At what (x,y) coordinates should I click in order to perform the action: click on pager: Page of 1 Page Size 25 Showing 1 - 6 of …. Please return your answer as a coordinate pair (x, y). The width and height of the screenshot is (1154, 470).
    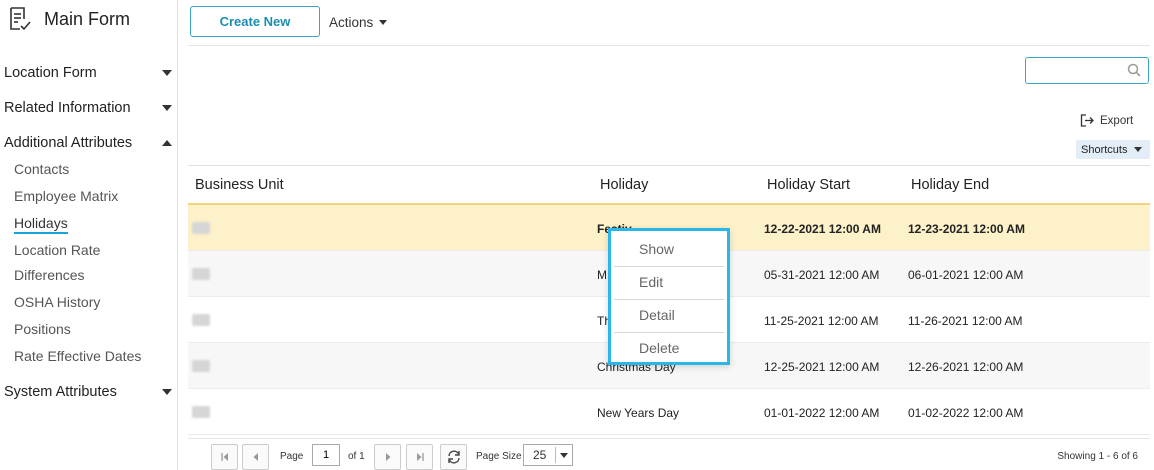
    Looking at the image, I should click on (669, 454).